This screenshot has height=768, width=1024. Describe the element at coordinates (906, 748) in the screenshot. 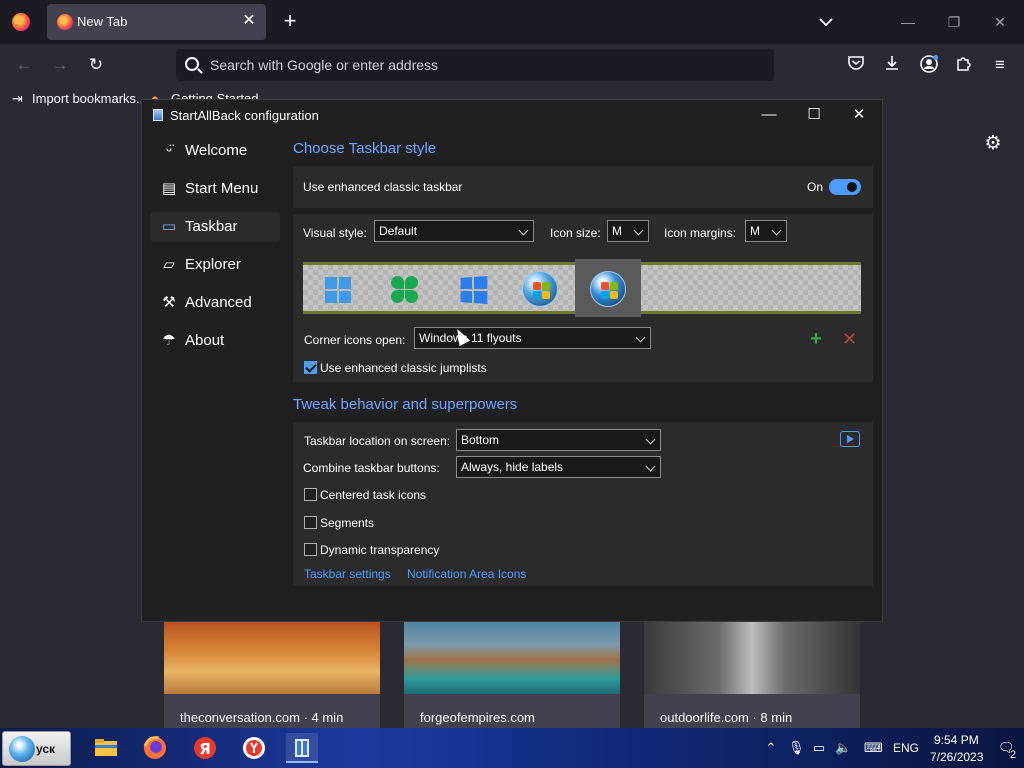

I see `language-indicator: ENG` at that location.